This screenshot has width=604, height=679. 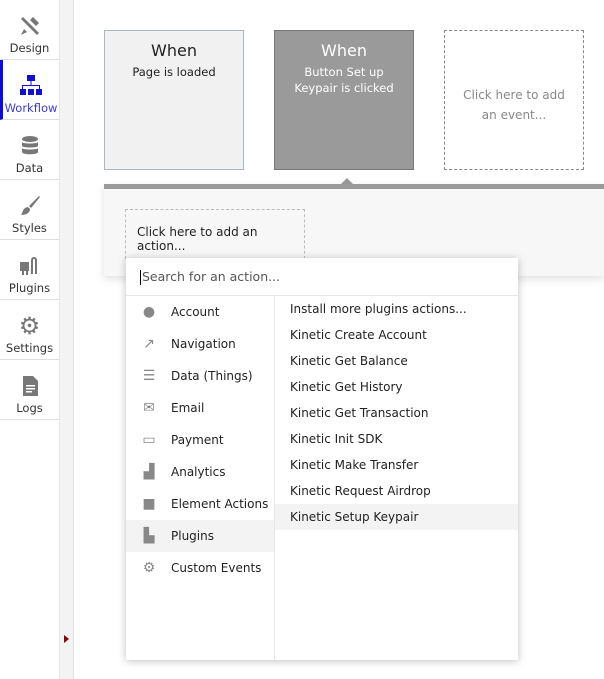 What do you see at coordinates (396, 465) in the screenshot?
I see `action-item: Kinetic Make Transfer` at bounding box center [396, 465].